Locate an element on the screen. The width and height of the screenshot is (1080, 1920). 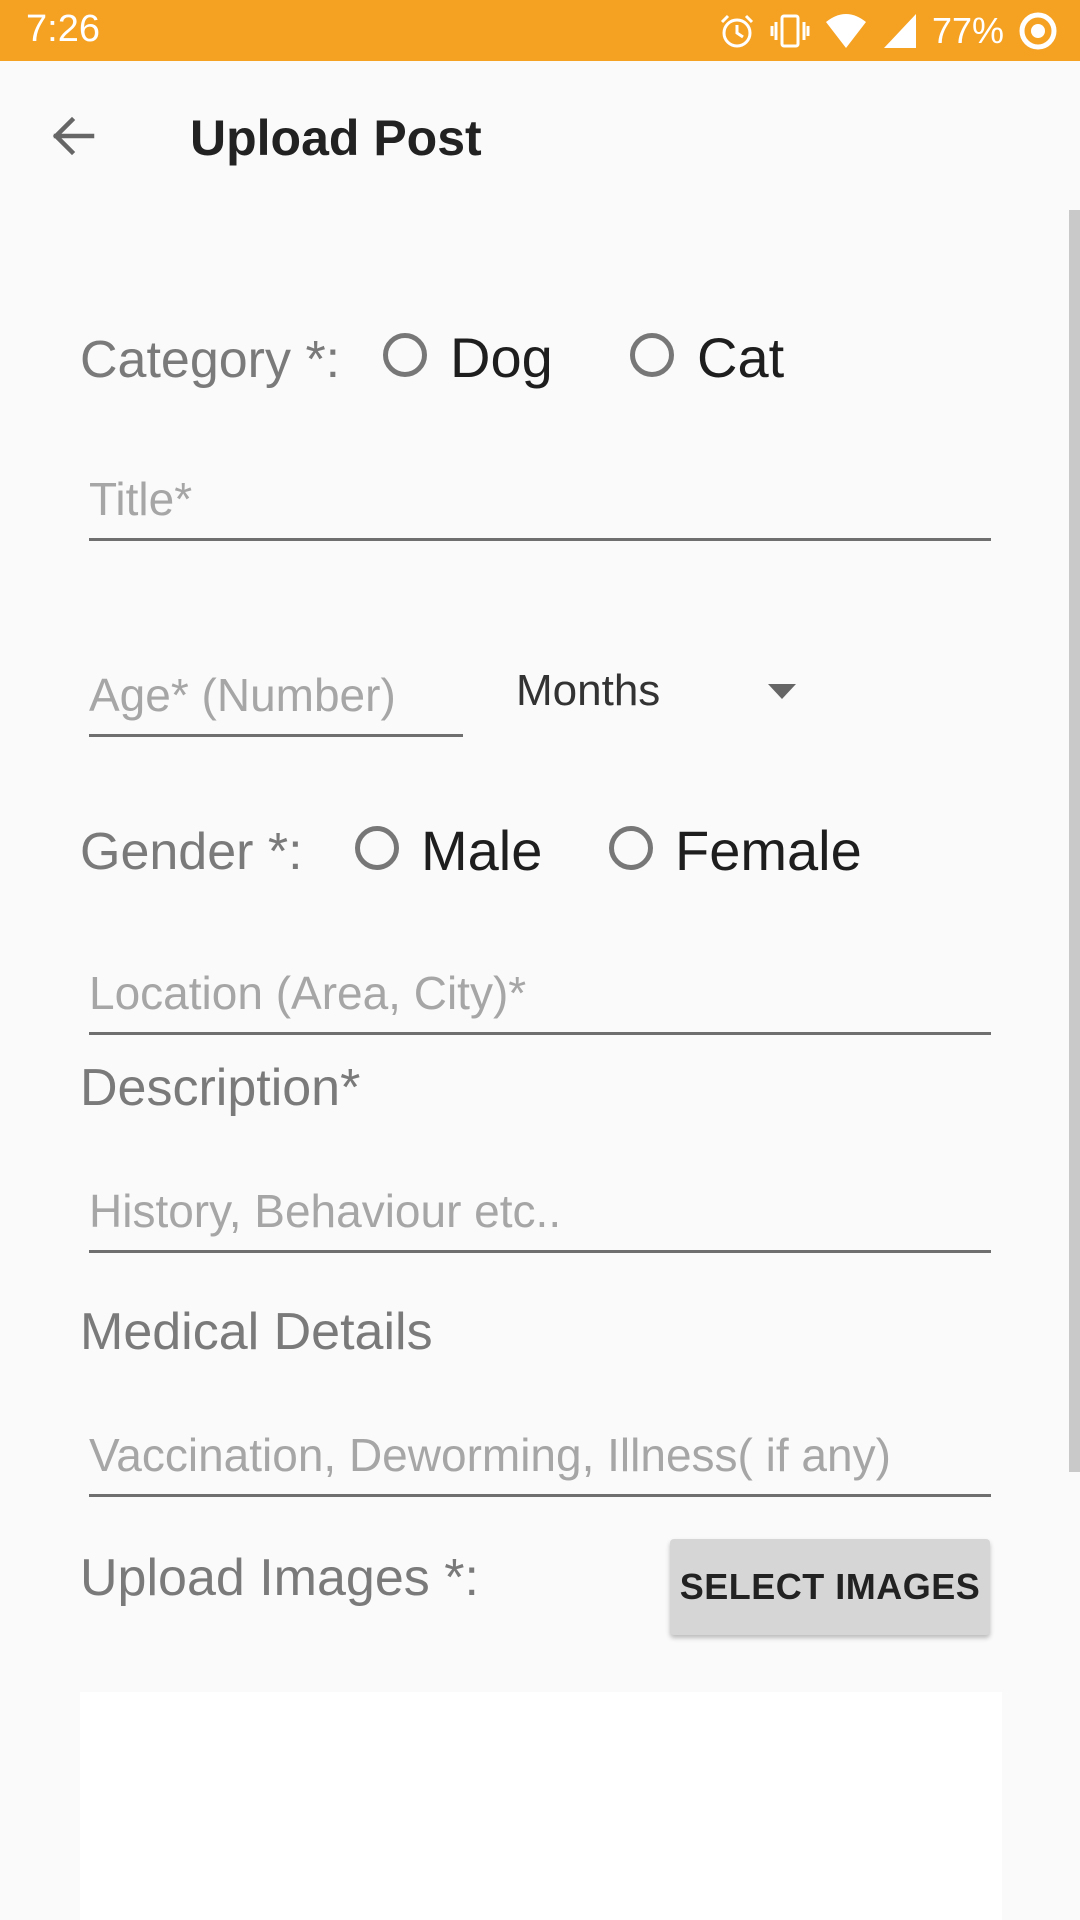
age-unit-dropdown: Months is located at coordinates (656, 692).